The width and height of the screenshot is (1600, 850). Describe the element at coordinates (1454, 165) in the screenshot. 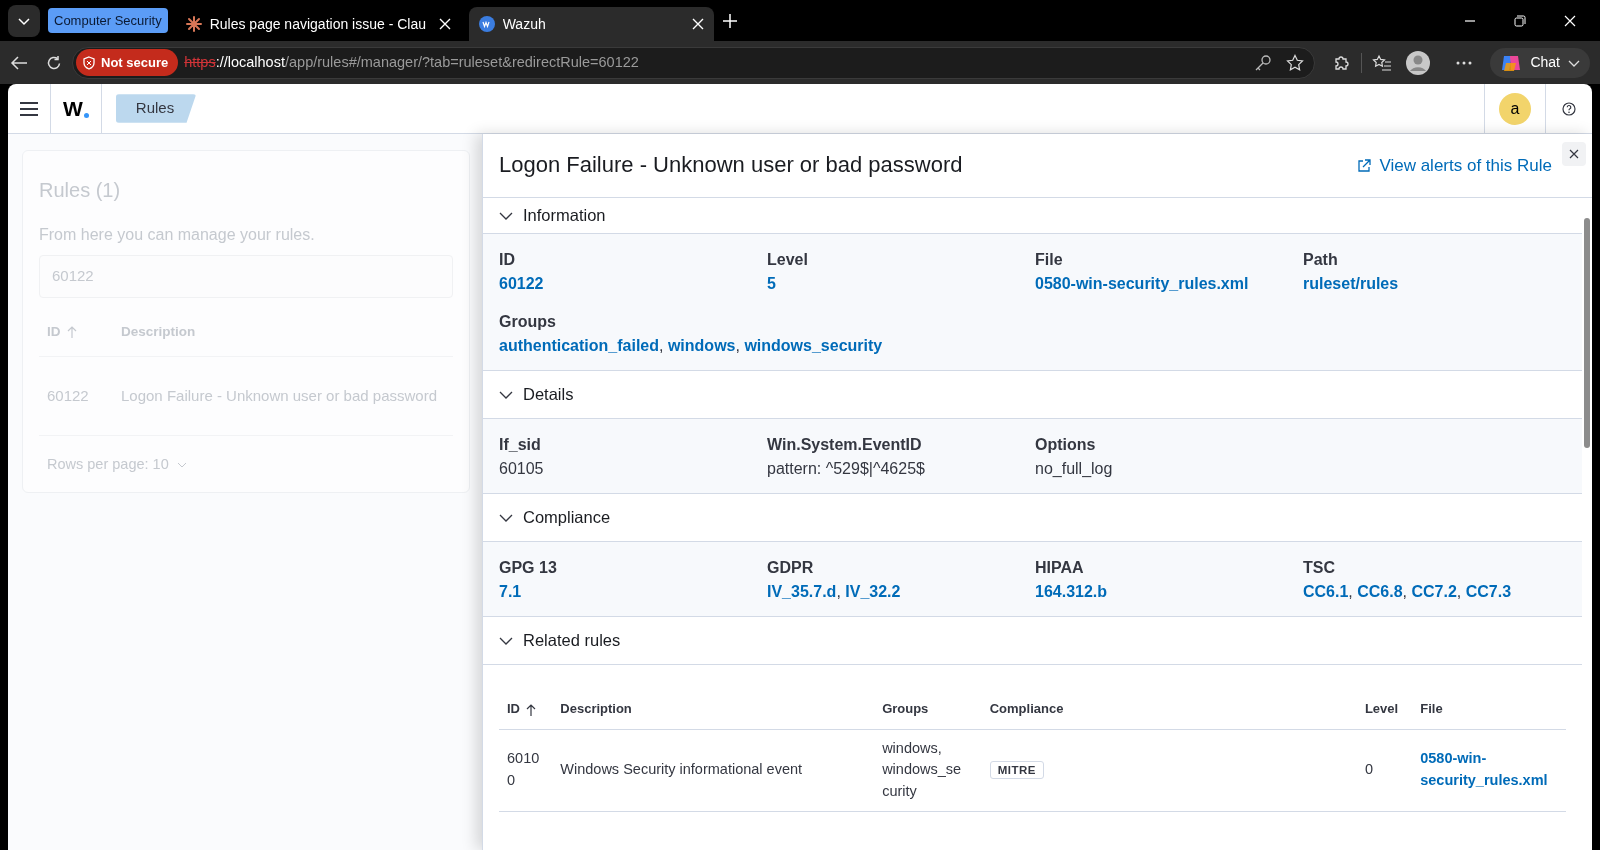

I see `view-alerts-link: View alerts of this Rule` at that location.